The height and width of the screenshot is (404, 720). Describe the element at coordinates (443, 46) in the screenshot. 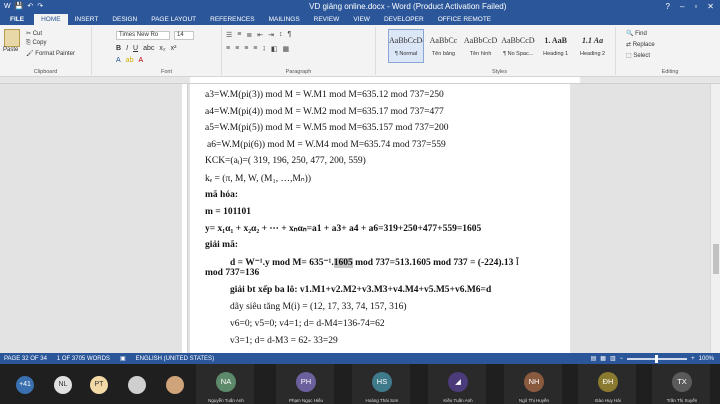

I see `style-ten-bang: AaBbCc Tên bảng` at that location.